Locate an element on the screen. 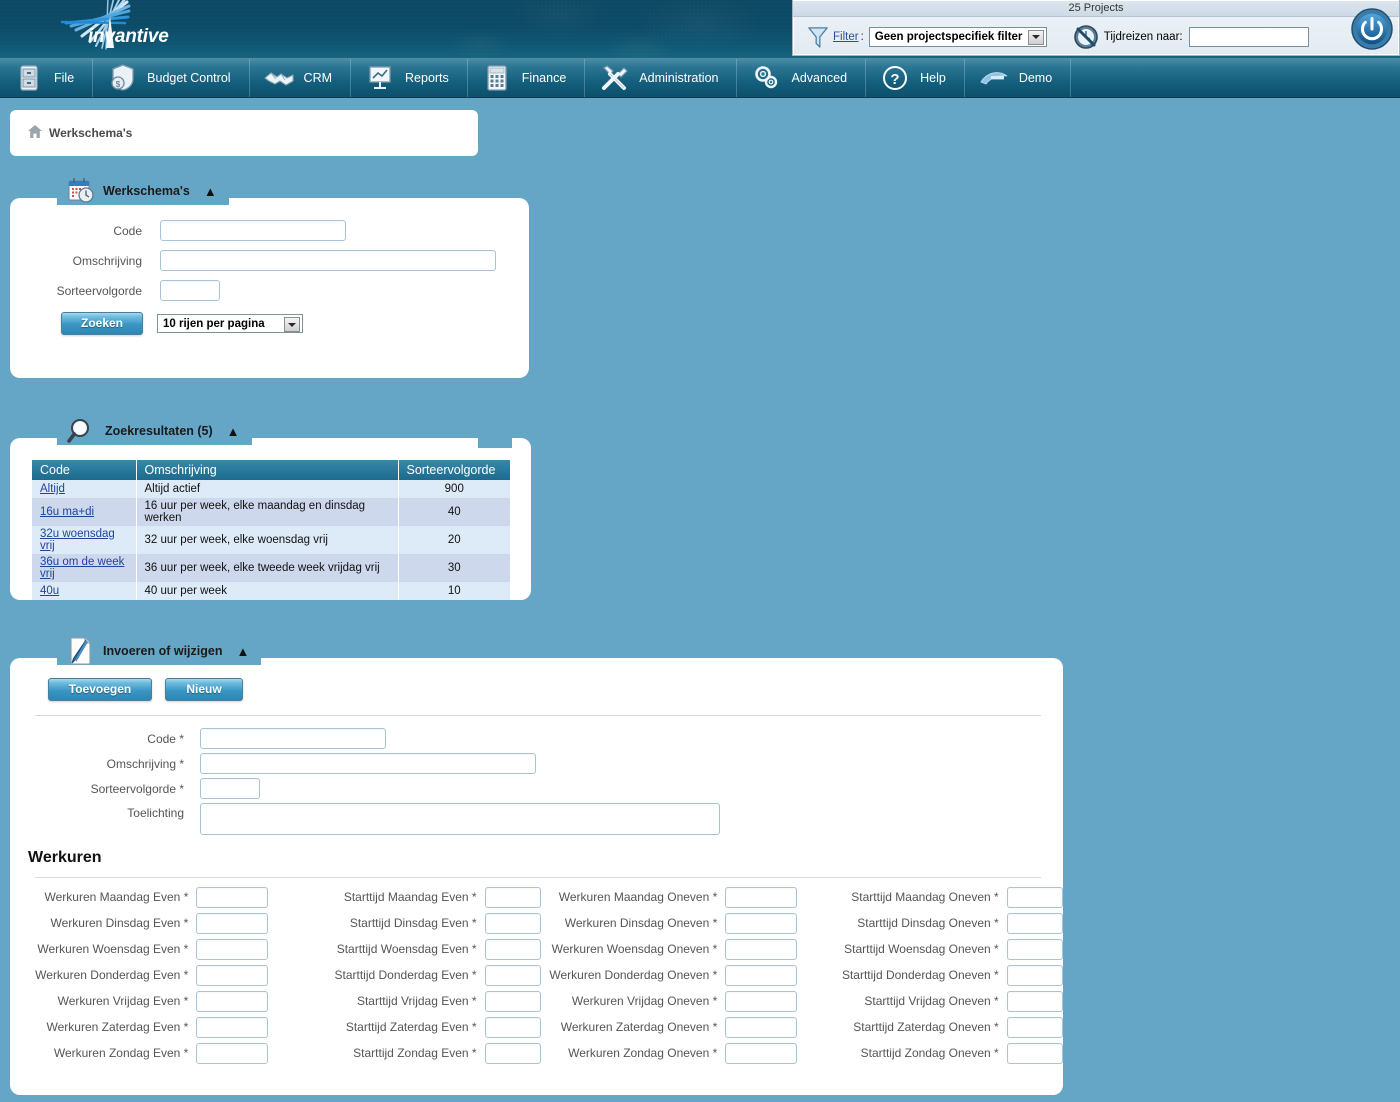 This screenshot has width=1400, height=1102. search-button: Zoeken is located at coordinates (102, 323).